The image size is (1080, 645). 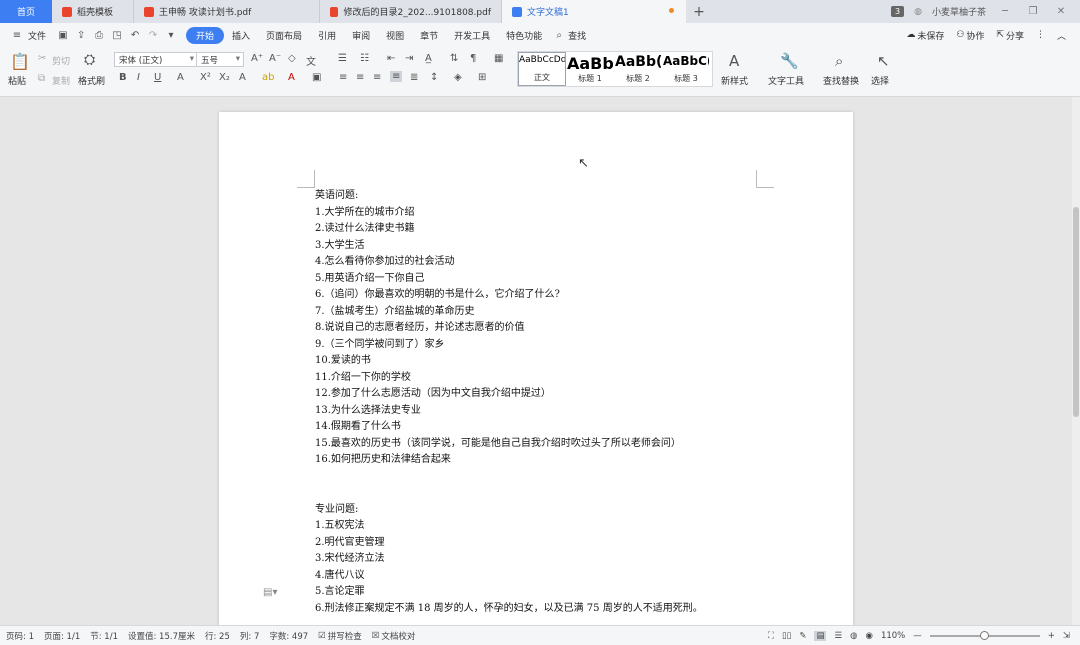 I want to click on bullets-icon: ☰, so click(x=342, y=58).